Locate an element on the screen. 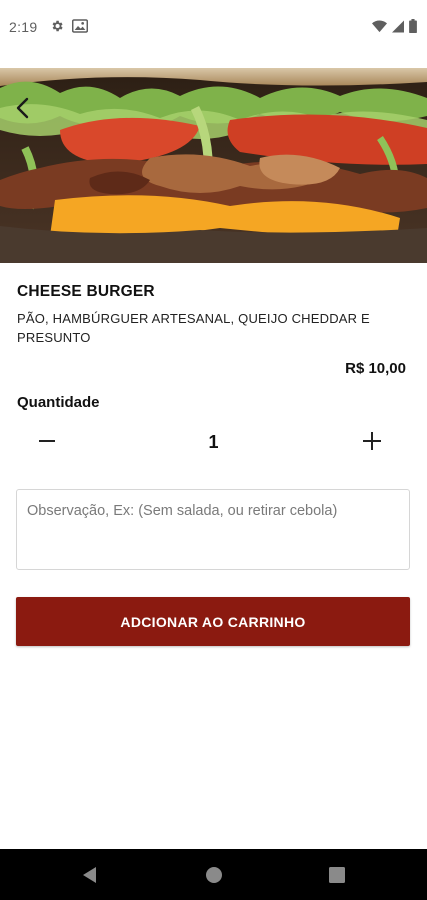  nav-back-icon is located at coordinates (90, 875).